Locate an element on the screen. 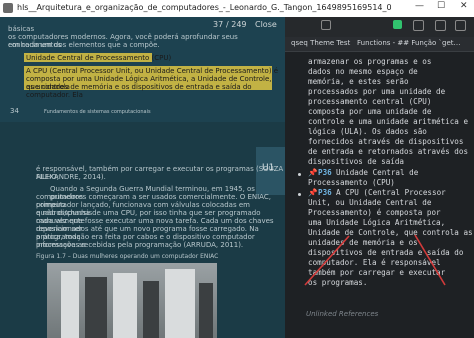 The image size is (474, 338). page-total: / 249 is located at coordinates (236, 24).